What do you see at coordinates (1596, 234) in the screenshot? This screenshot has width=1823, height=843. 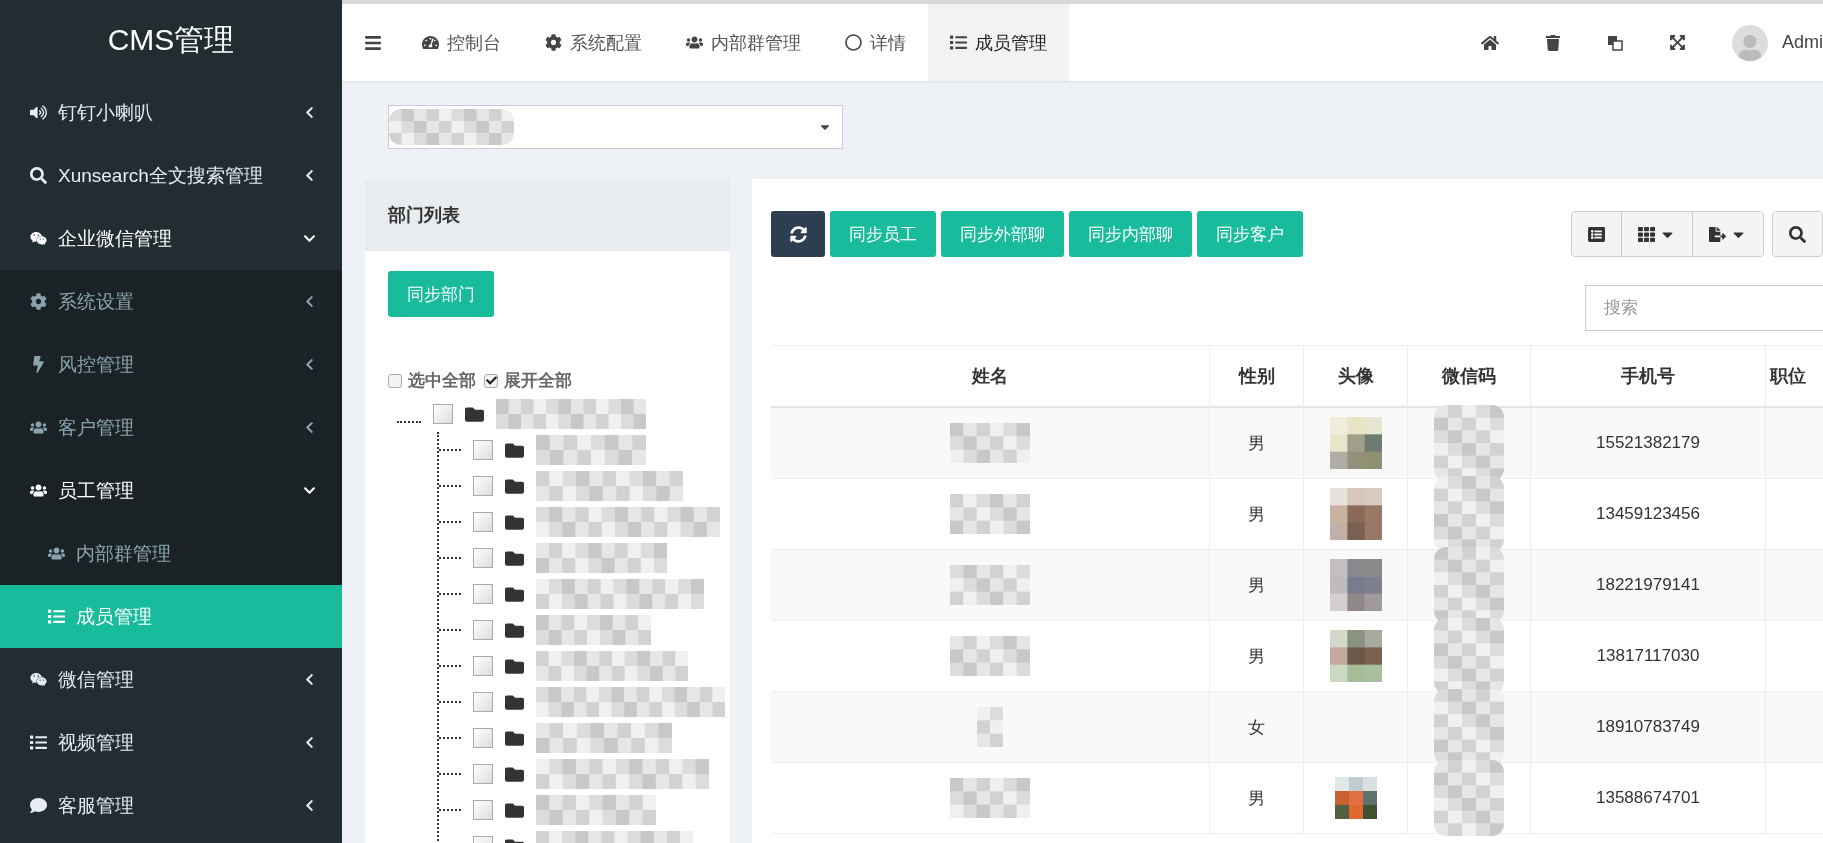 I see `list-view-icon` at bounding box center [1596, 234].